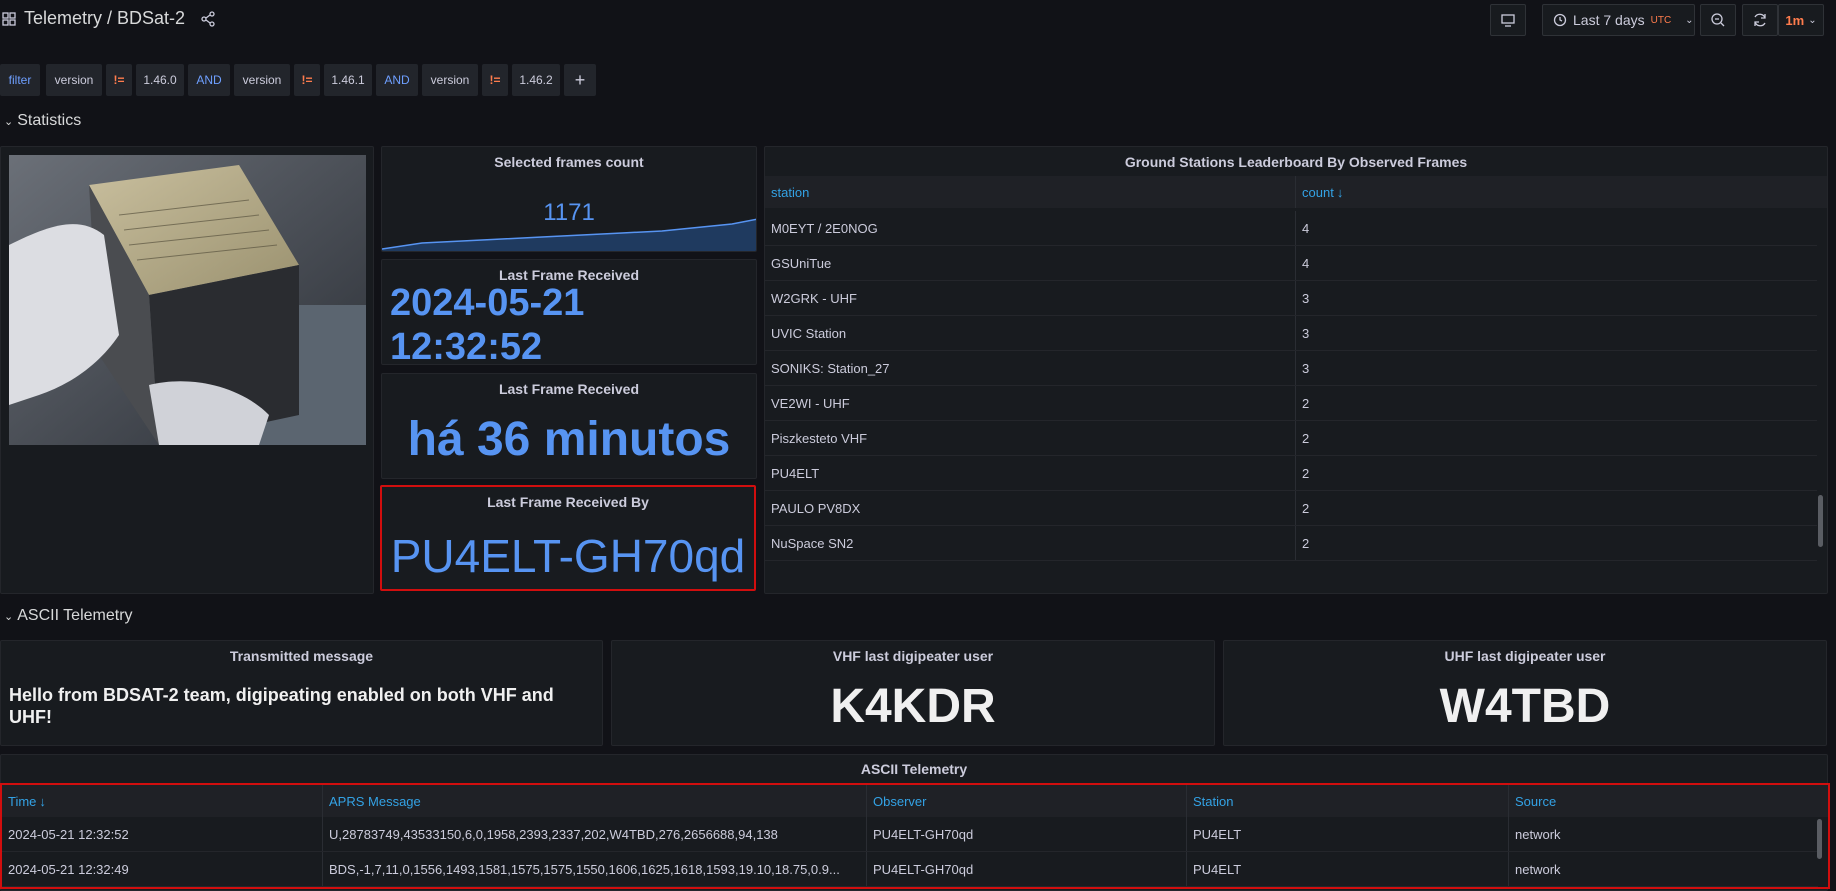 This screenshot has width=1836, height=891. I want to click on last-frame-relative-title: Last Frame Received, so click(569, 389).